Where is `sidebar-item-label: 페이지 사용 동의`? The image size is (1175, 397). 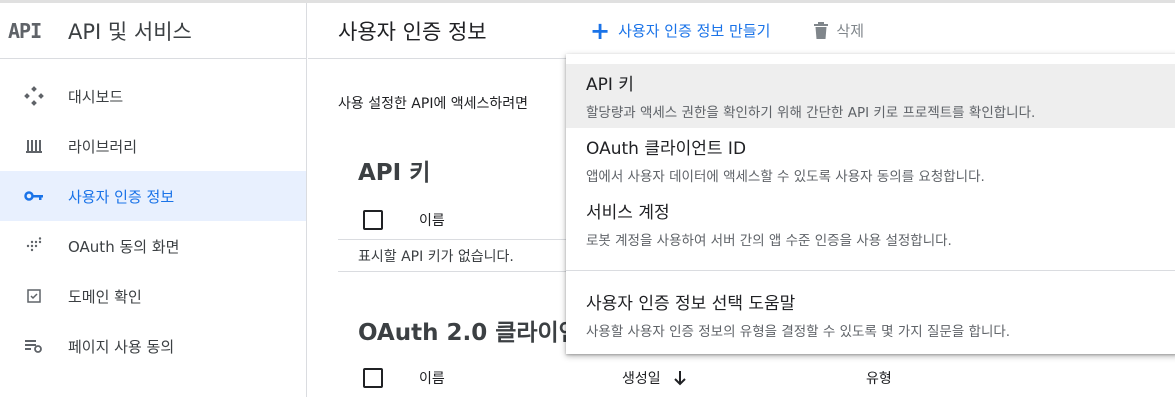 sidebar-item-label: 페이지 사용 동의 is located at coordinates (121, 346).